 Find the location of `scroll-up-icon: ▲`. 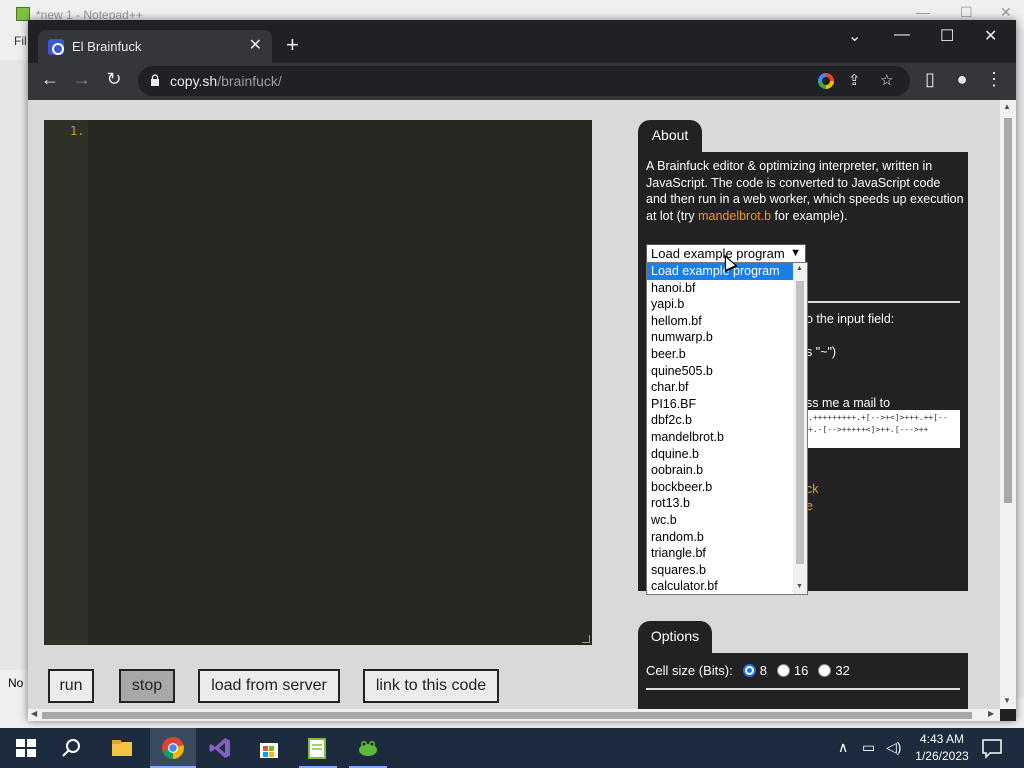

scroll-up-icon: ▲ is located at coordinates (1007, 106).